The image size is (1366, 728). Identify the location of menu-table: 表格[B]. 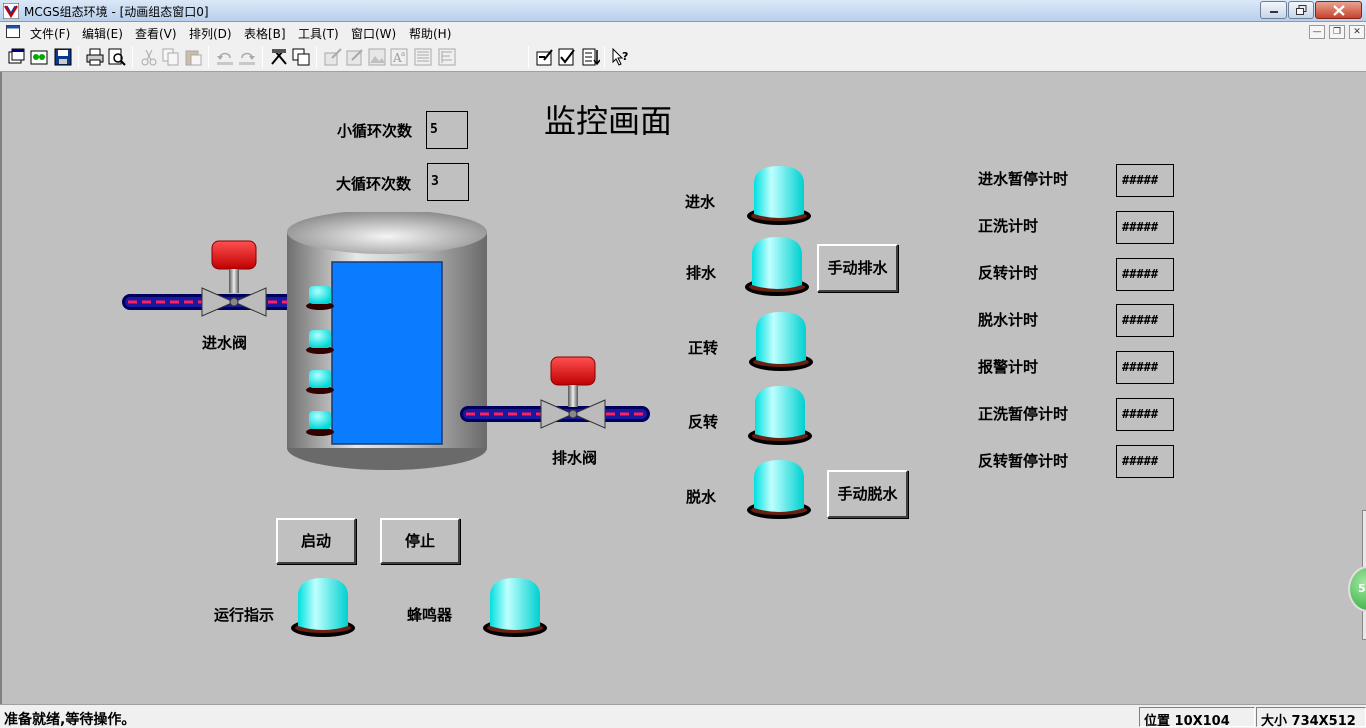
(265, 33).